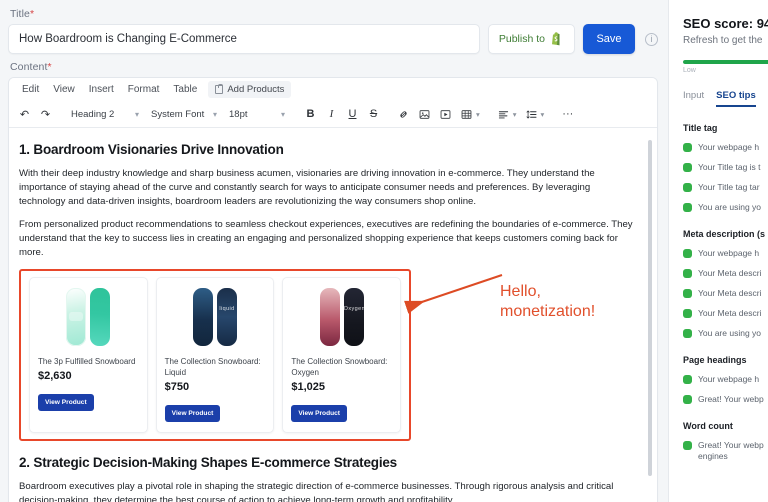  I want to click on product-name: The Collection Snowboard: Oxygen, so click(339, 367).